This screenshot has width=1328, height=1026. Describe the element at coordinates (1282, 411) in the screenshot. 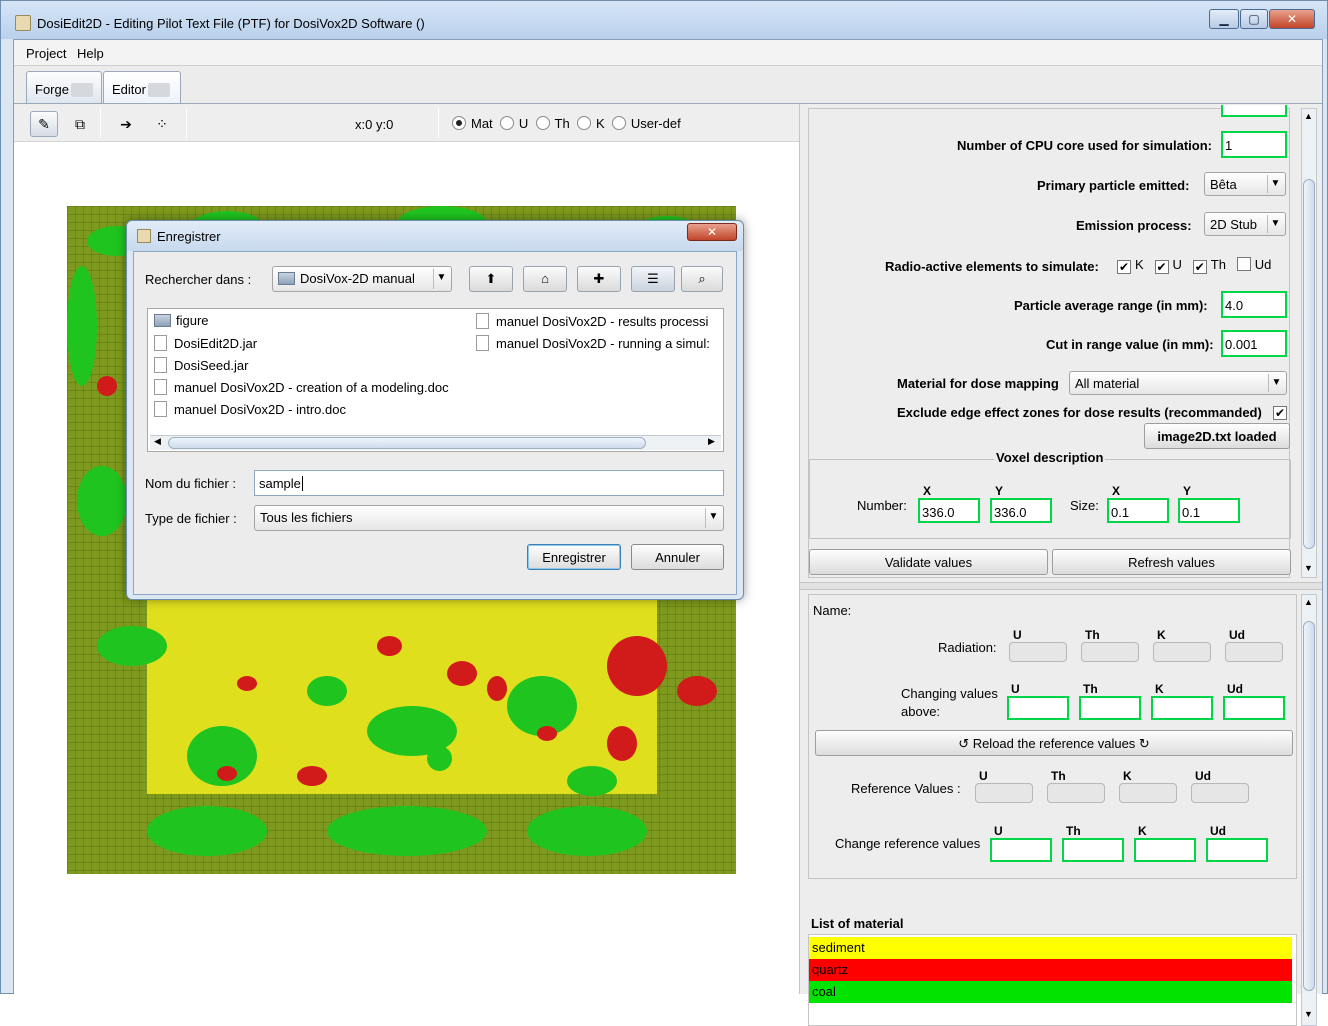

I see `exclude-checkbox: ✔` at that location.